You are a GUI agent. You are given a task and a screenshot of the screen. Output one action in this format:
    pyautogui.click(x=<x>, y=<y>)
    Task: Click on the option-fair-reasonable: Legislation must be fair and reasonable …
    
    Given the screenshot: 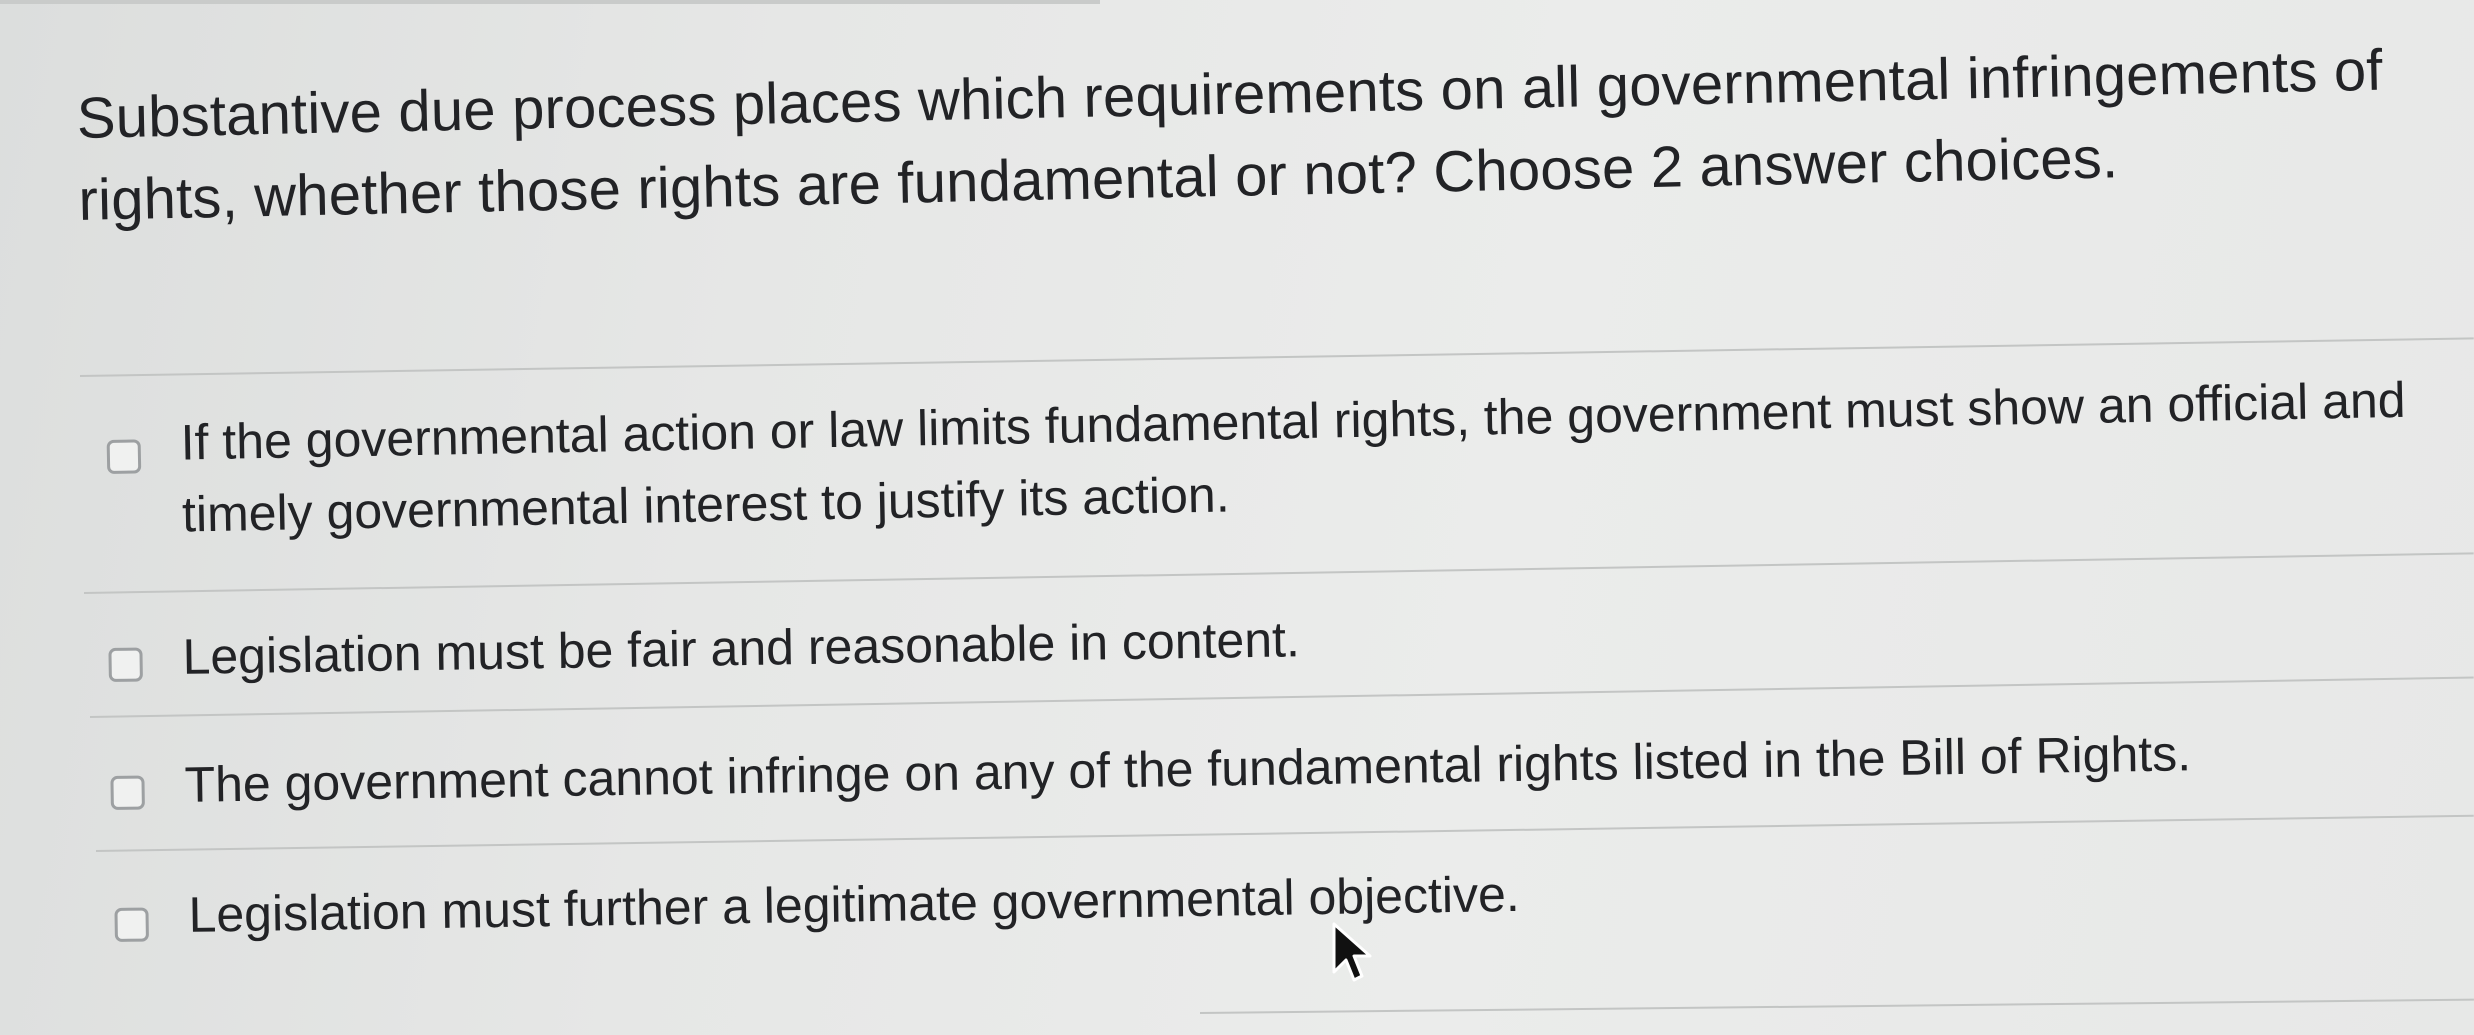 What is the action you would take?
    pyautogui.click(x=1258, y=640)
    